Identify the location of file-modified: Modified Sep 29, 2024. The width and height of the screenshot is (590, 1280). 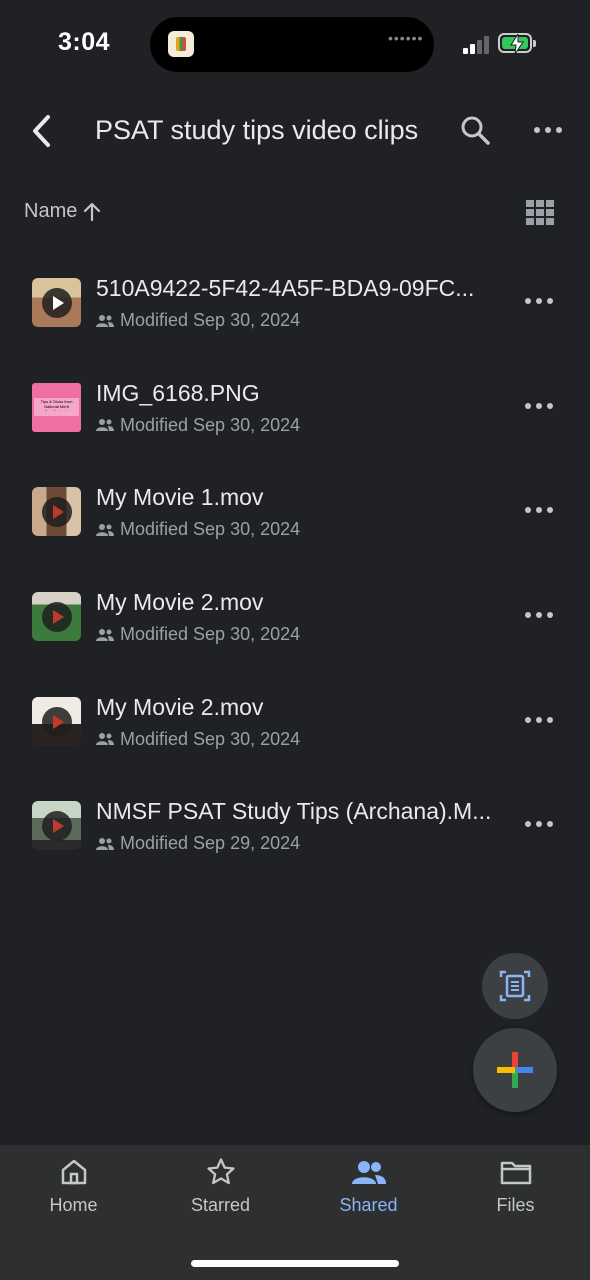
(210, 843).